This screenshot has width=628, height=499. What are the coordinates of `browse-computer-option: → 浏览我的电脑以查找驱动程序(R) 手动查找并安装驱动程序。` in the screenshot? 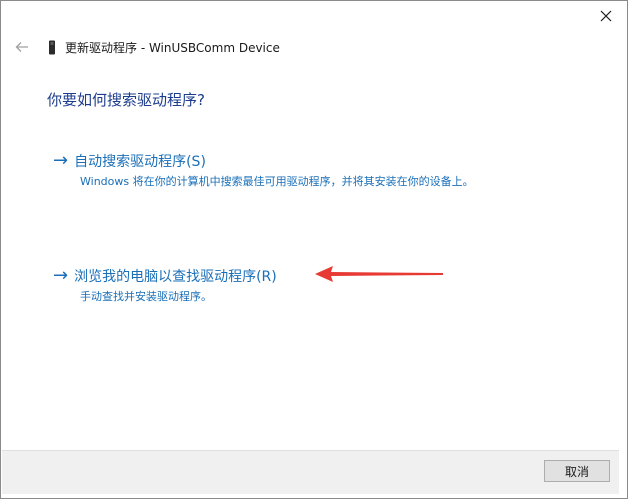 It's located at (165, 285).